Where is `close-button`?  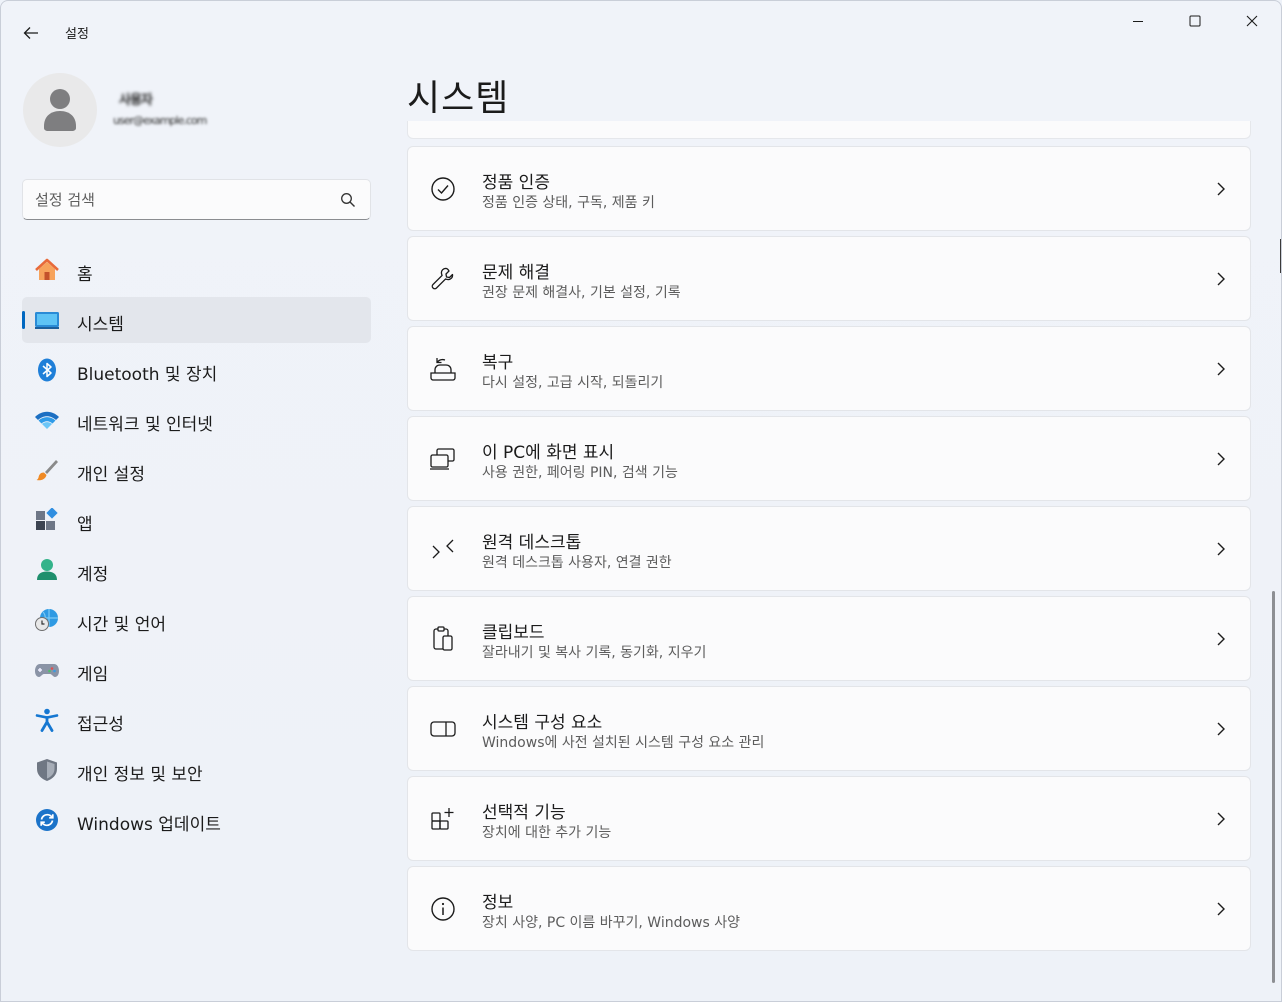 close-button is located at coordinates (1252, 21).